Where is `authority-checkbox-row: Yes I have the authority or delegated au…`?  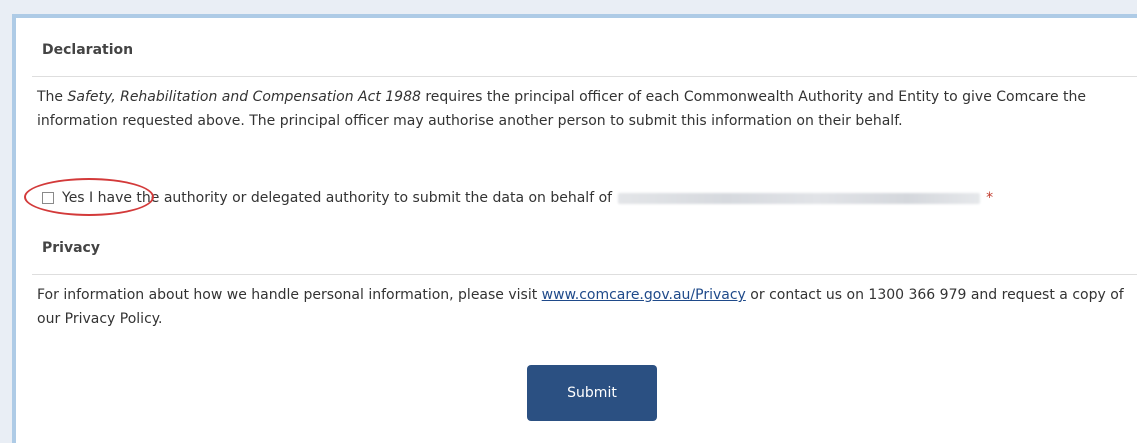
authority-checkbox-row: Yes I have the authority or delegated au… is located at coordinates (517, 198).